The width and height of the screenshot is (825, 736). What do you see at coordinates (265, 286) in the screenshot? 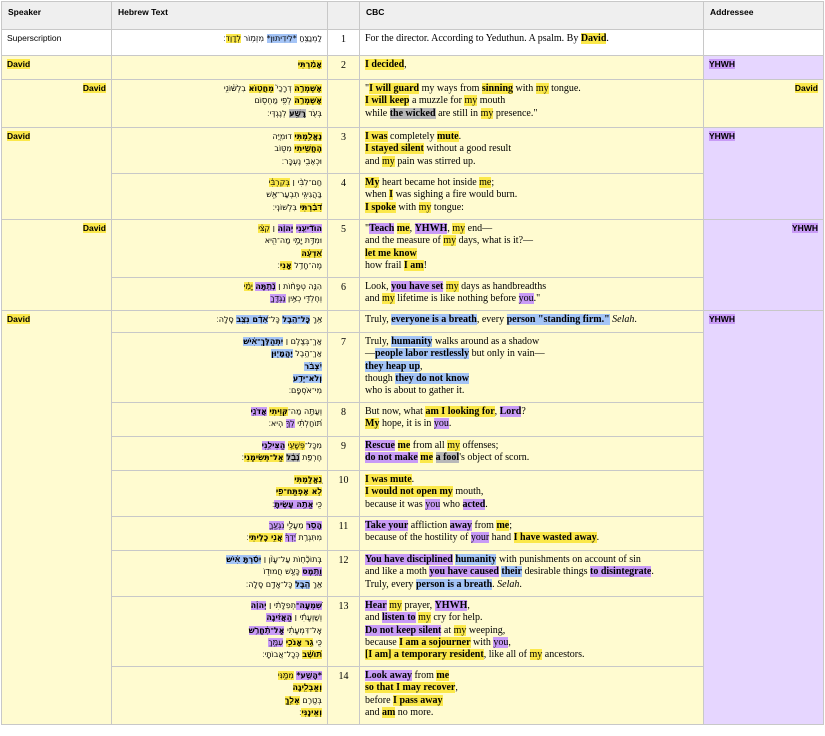
I see `highlighted-phrase: נָ֘תַ֤תָּה` at bounding box center [265, 286].